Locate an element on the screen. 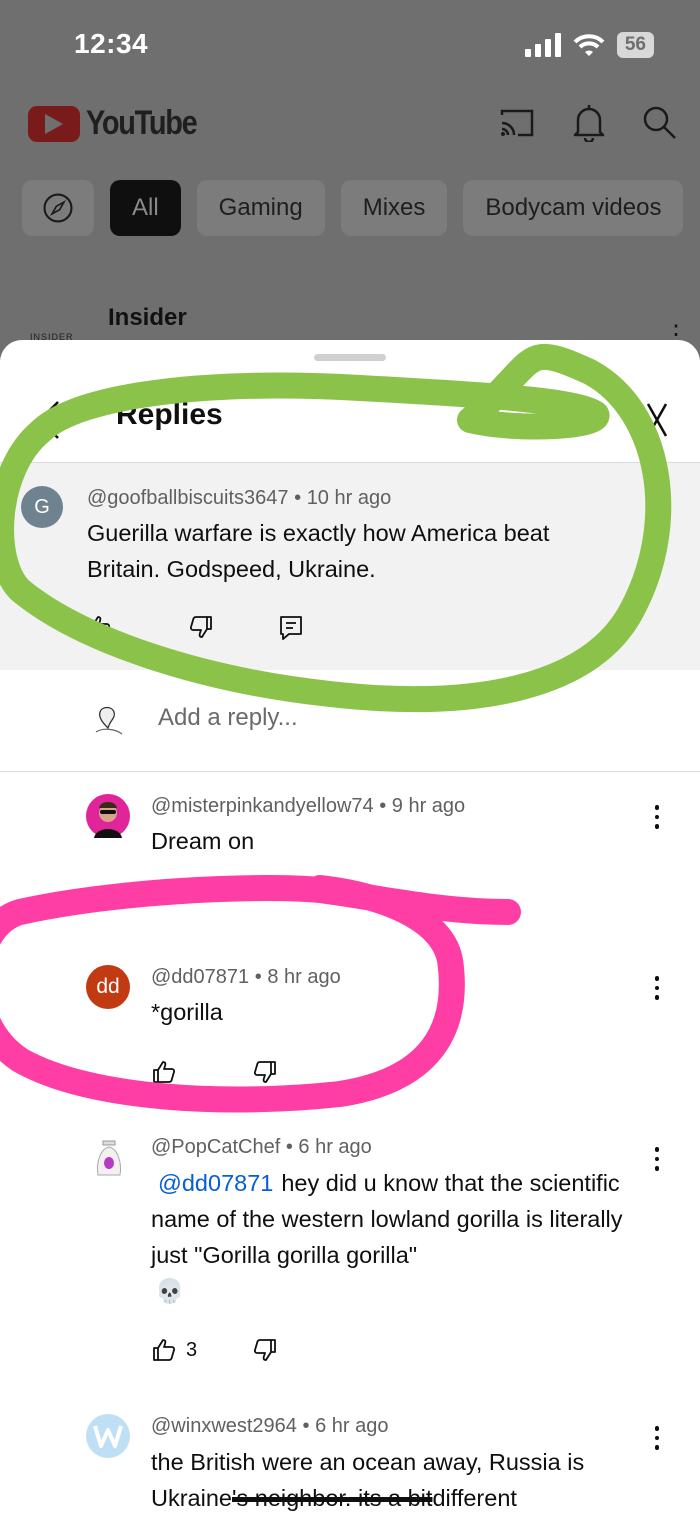 The image size is (700, 1540). sheet-title: Replies is located at coordinates (169, 414).